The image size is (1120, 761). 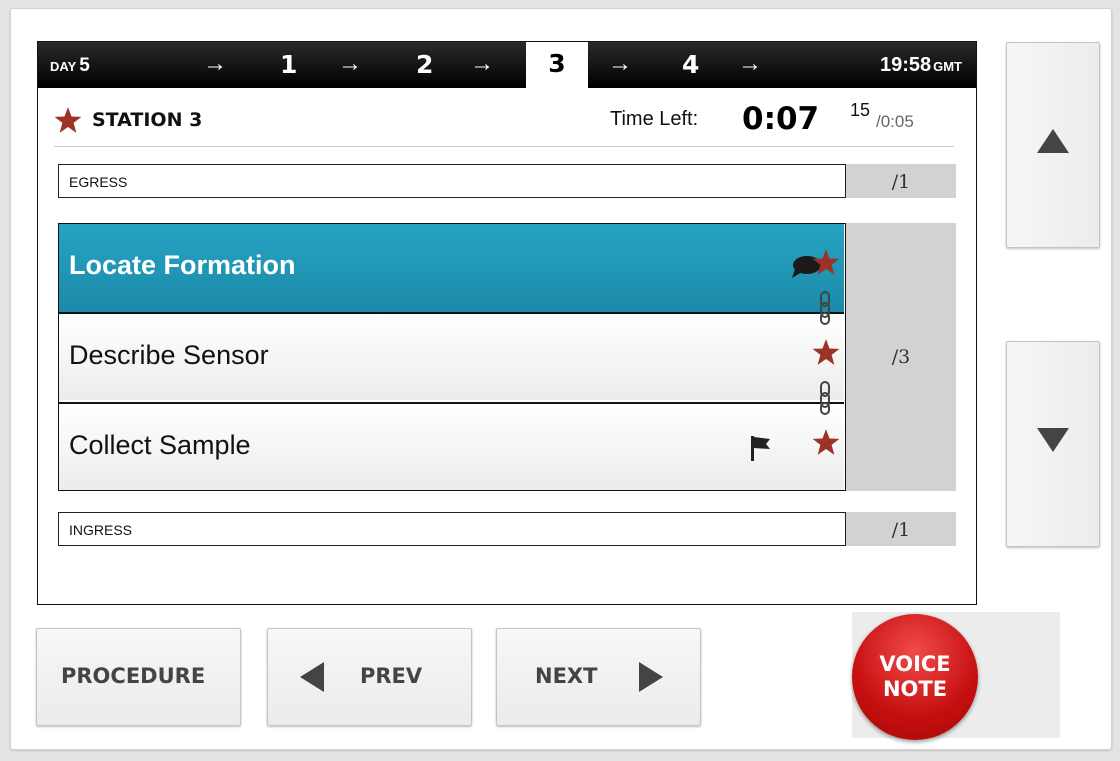 I want to click on scroll-down-button, so click(x=1053, y=444).